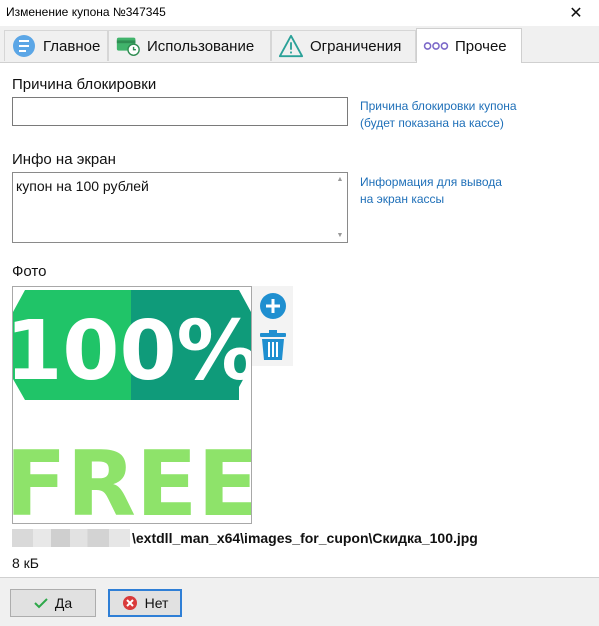  What do you see at coordinates (272, 326) in the screenshot?
I see `photo-actions` at bounding box center [272, 326].